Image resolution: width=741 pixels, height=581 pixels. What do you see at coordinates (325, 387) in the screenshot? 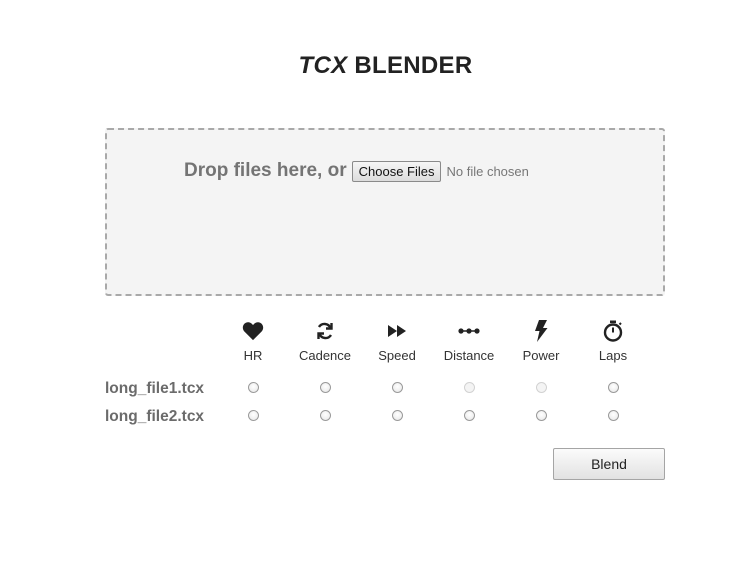
I see `radio-file1-cadence` at bounding box center [325, 387].